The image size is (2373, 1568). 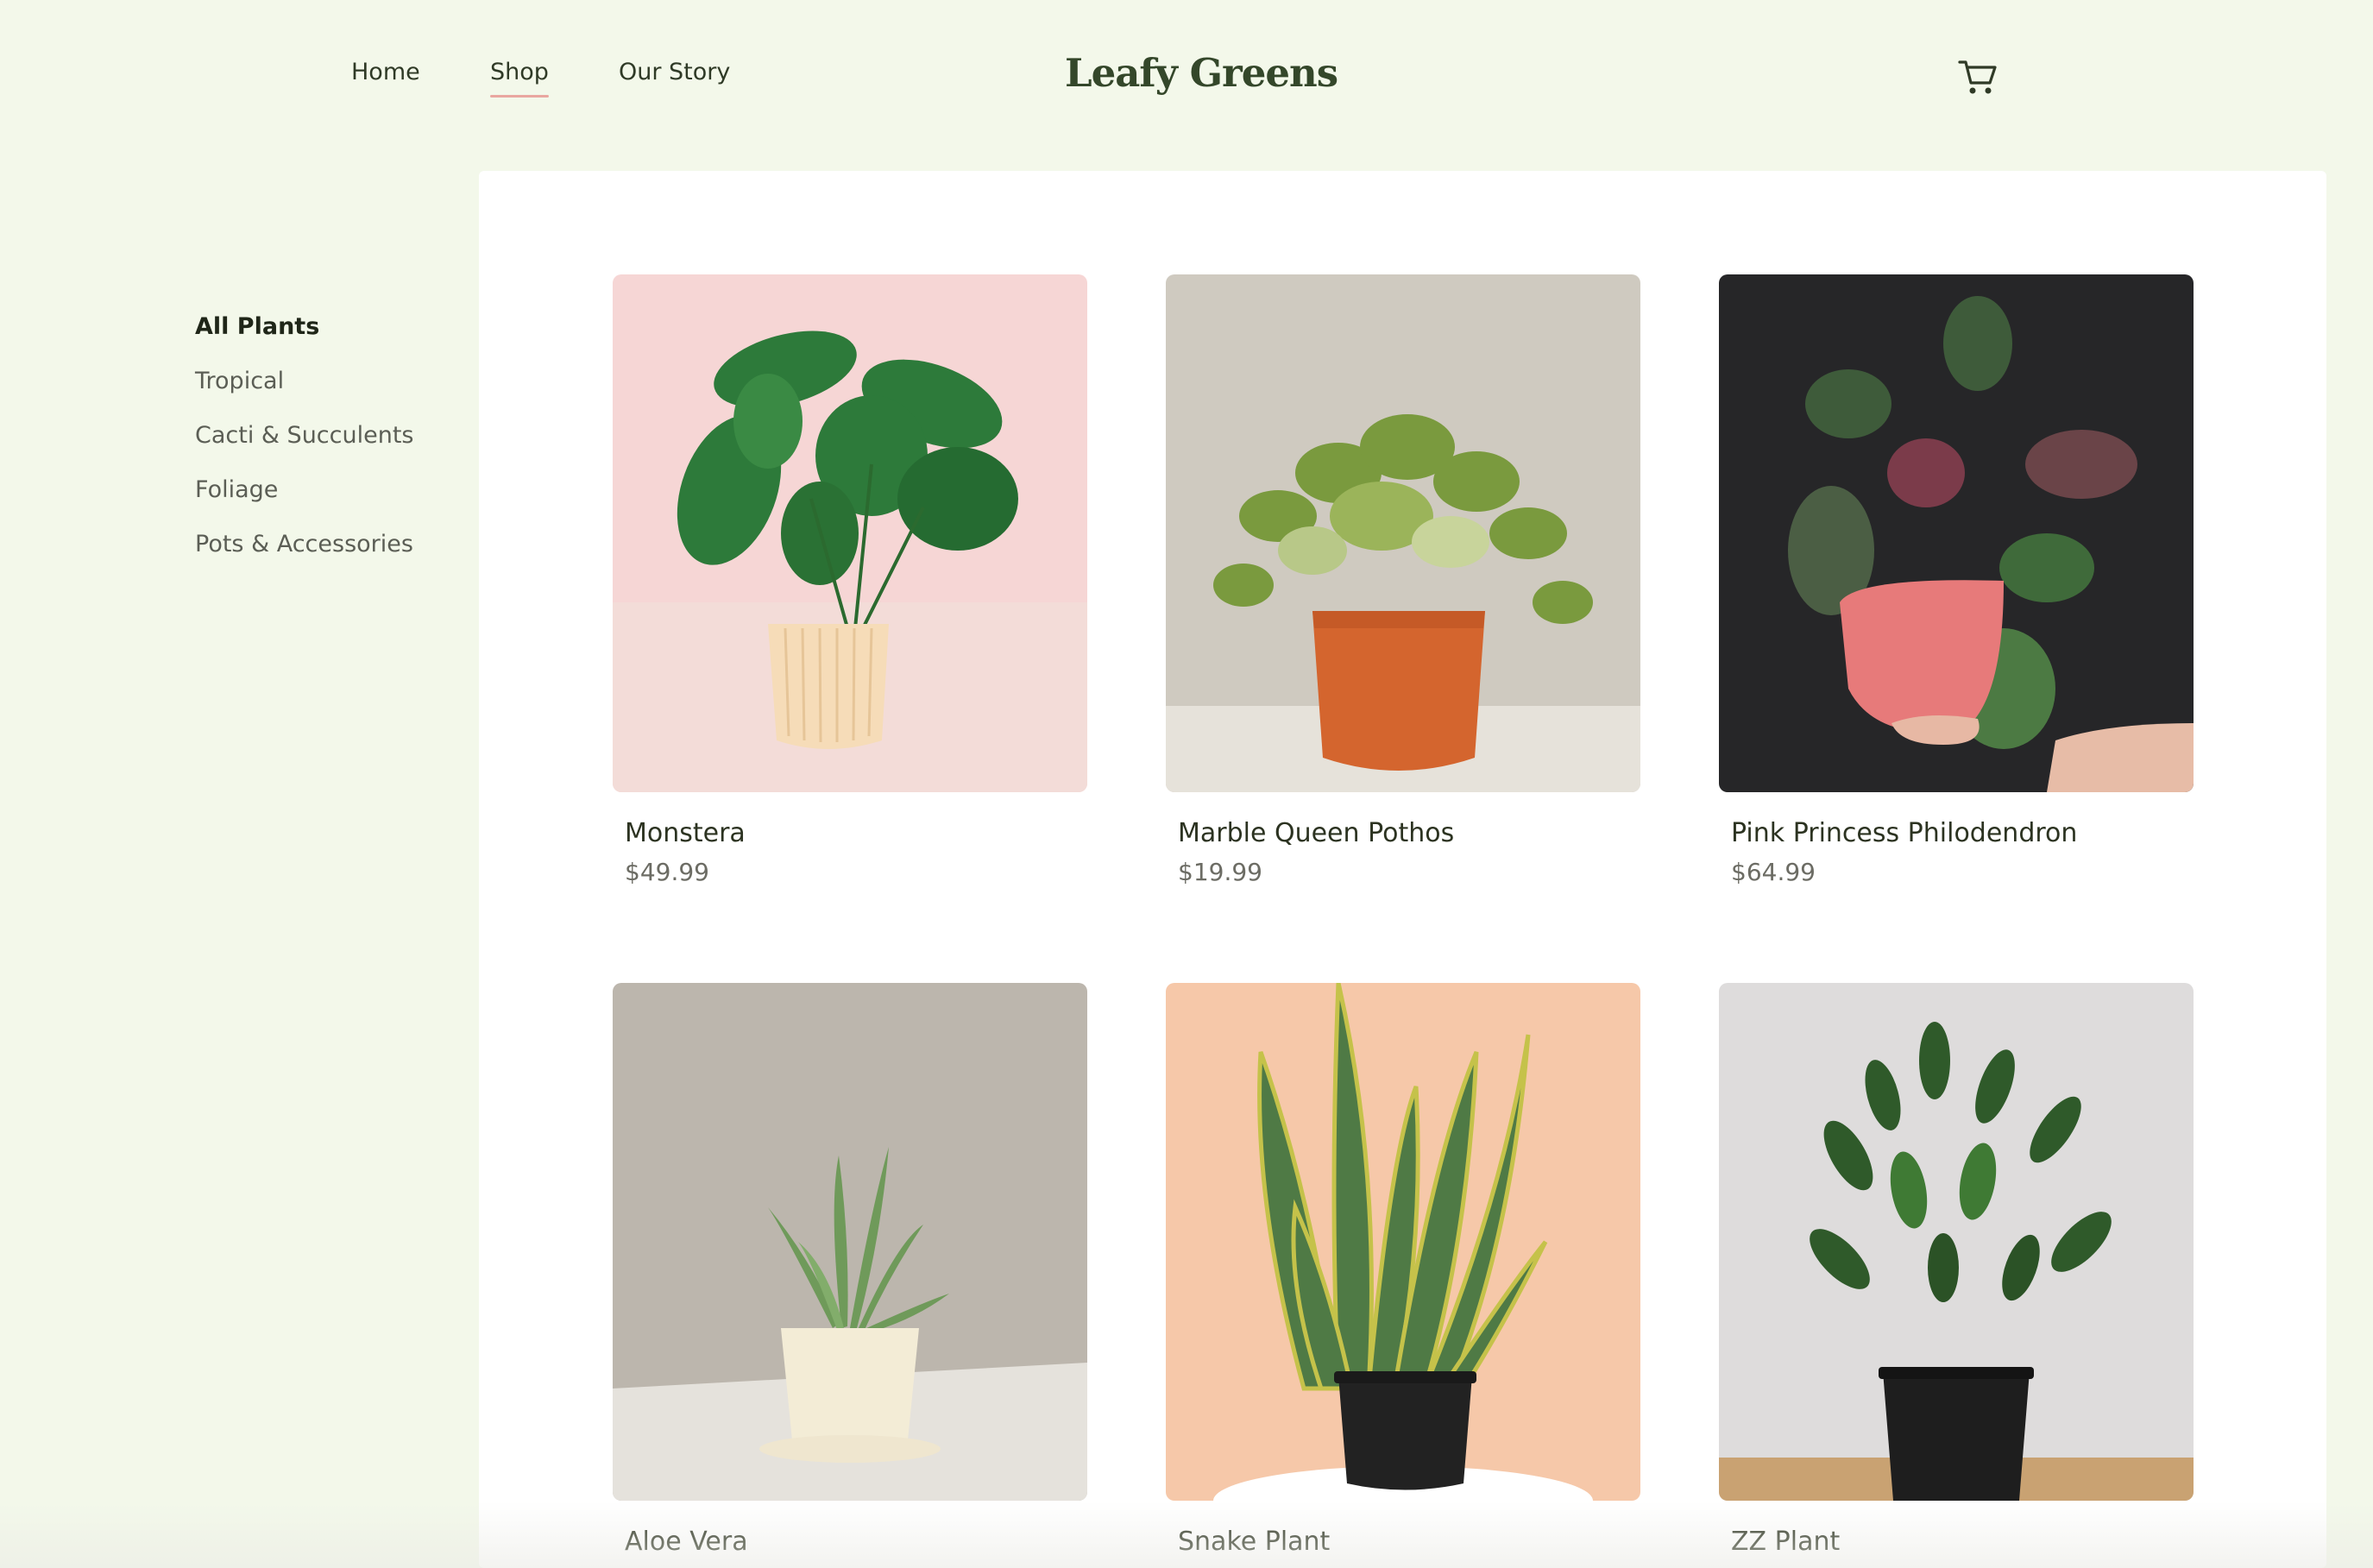 I want to click on product-price: $64.99, so click(x=1773, y=872).